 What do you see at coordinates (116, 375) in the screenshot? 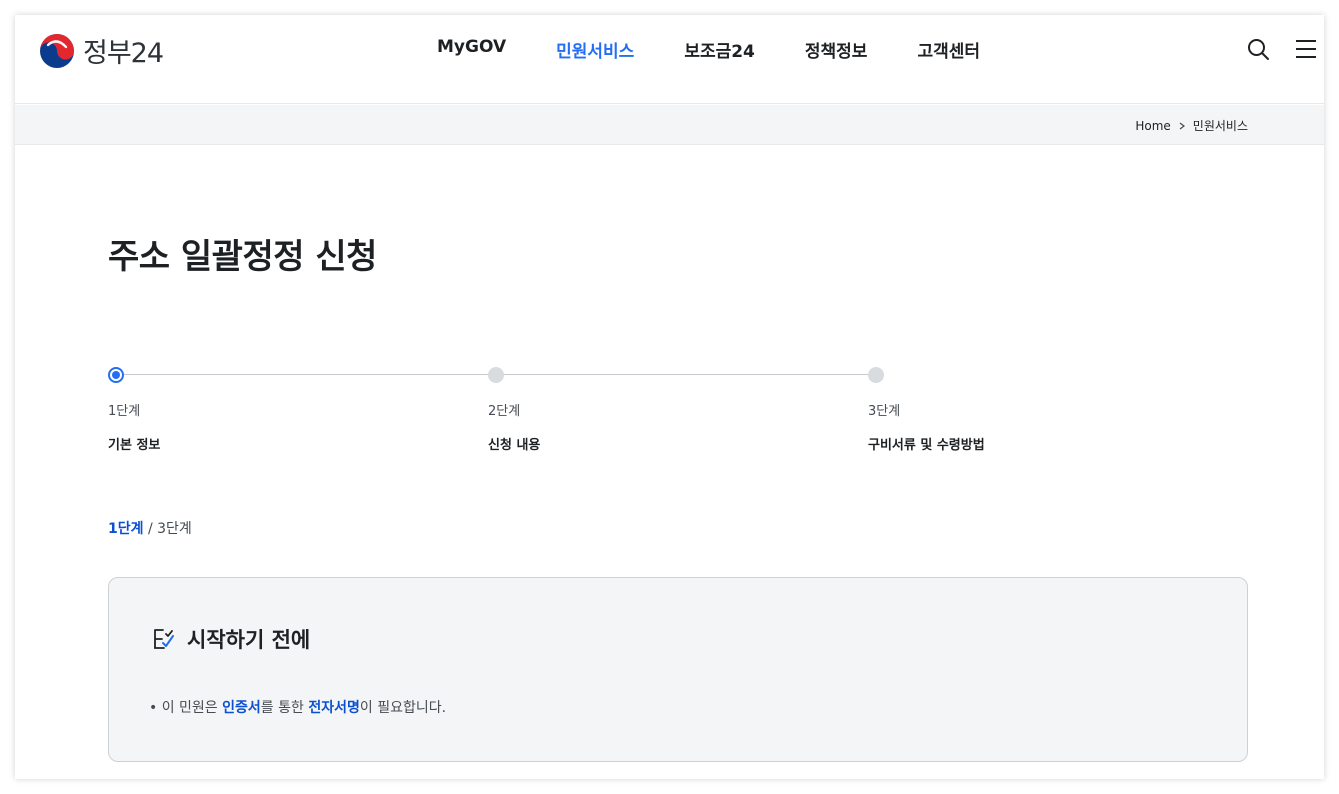
I see `step-1-indicator` at bounding box center [116, 375].